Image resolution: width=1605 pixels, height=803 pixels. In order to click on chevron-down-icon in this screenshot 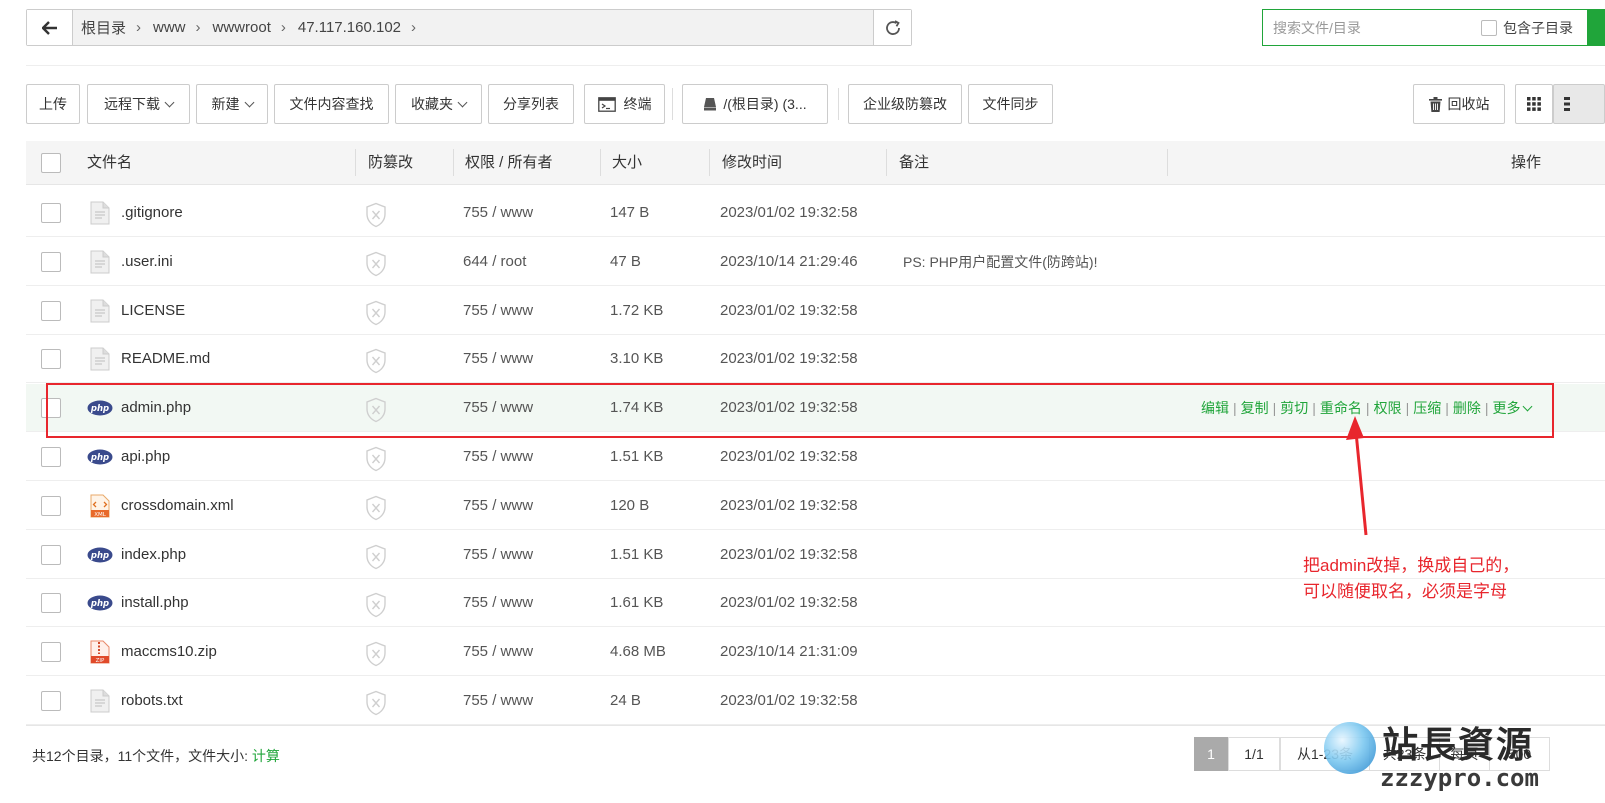, I will do `click(169, 102)`.